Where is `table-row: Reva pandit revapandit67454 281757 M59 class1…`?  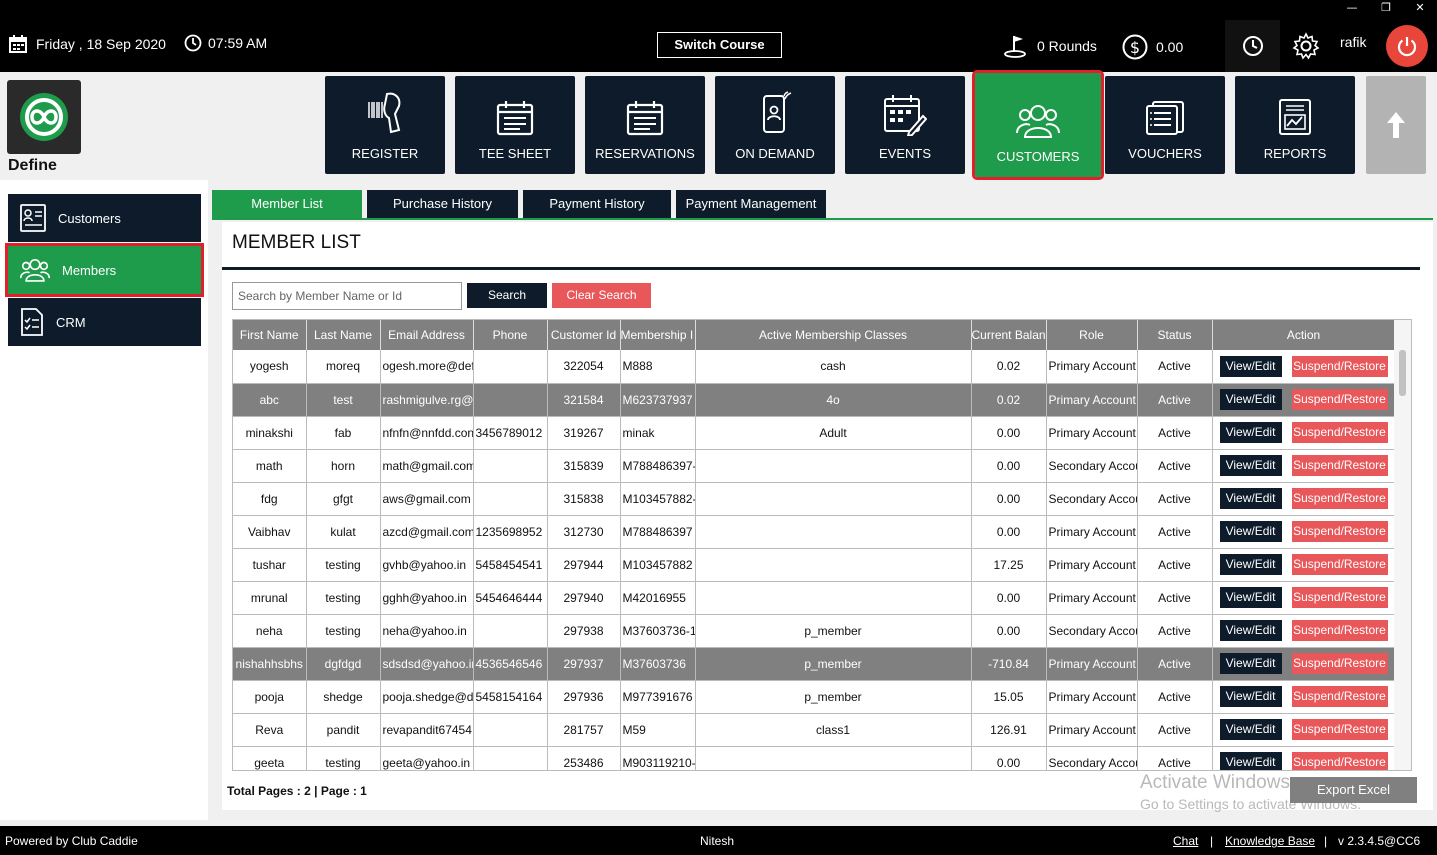
table-row: Reva pandit revapandit67454 281757 M59 class1… is located at coordinates (814, 730).